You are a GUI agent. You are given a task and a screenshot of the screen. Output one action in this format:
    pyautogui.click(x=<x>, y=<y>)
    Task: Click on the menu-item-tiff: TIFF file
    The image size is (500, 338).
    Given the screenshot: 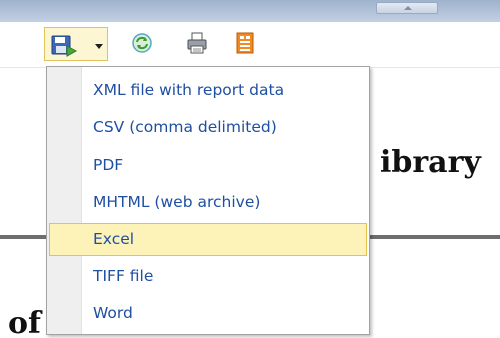 What is the action you would take?
    pyautogui.click(x=208, y=276)
    